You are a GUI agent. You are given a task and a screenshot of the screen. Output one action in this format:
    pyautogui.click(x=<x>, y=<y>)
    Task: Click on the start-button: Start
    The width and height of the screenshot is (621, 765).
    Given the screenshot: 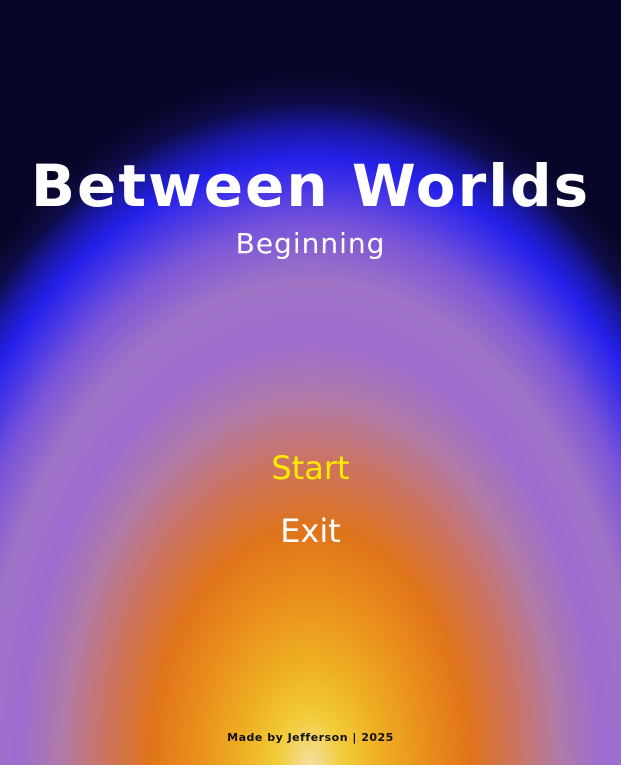 What is the action you would take?
    pyautogui.click(x=310, y=468)
    